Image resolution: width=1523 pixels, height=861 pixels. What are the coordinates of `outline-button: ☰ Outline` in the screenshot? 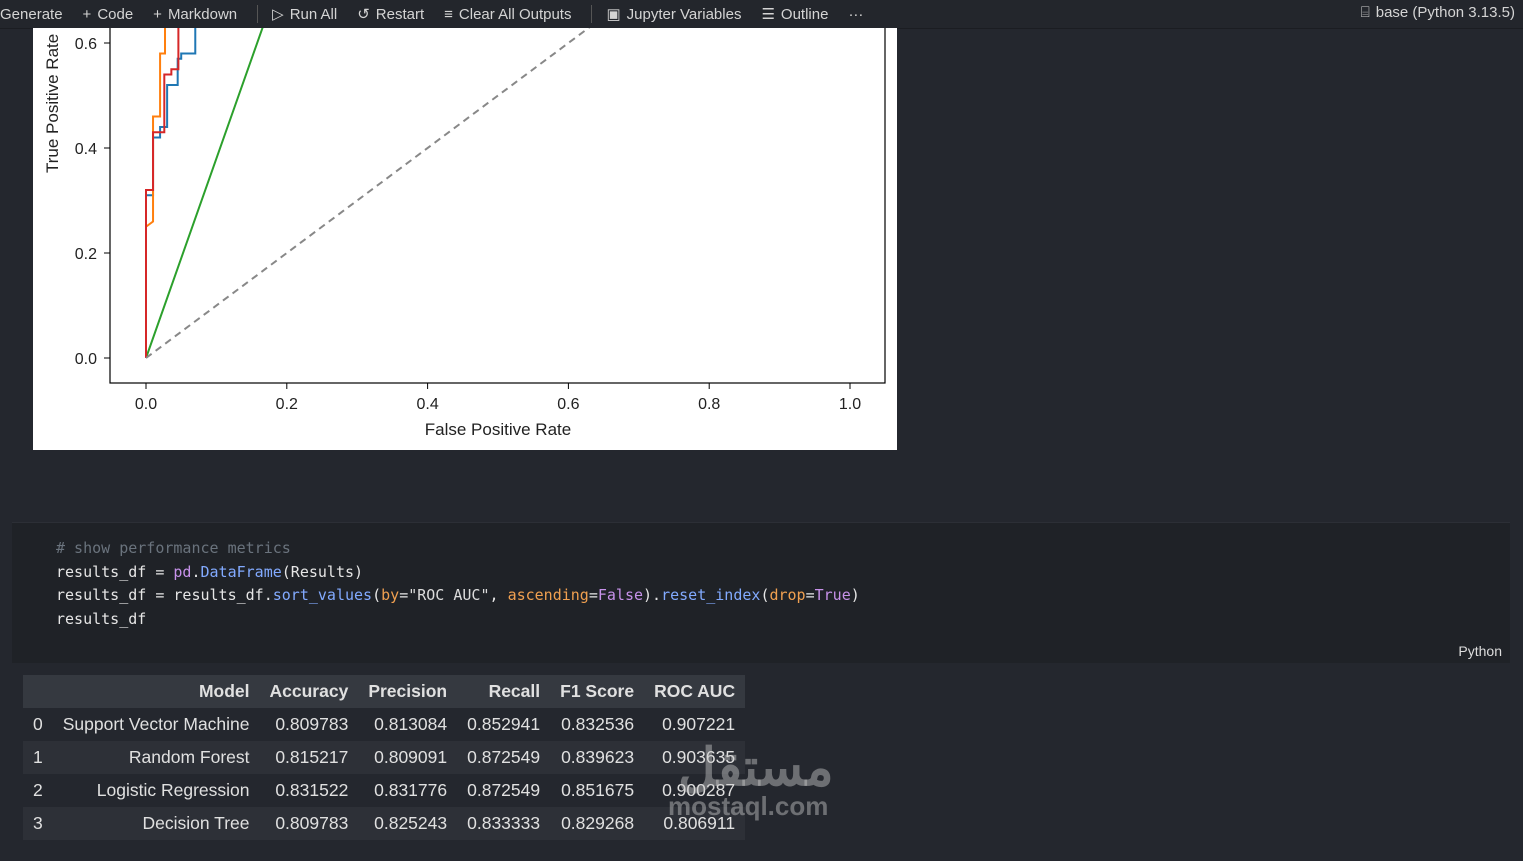 It's located at (795, 14).